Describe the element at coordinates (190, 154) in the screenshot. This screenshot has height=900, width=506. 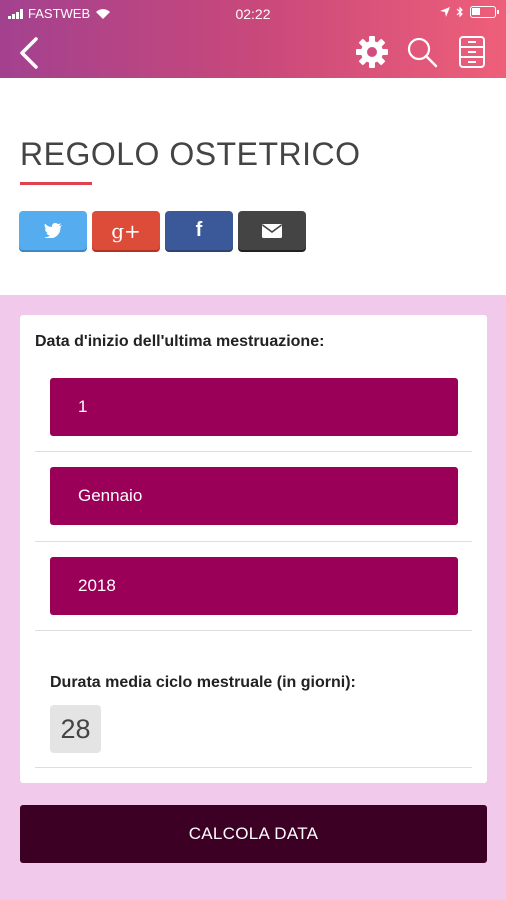
I see `page-title: REGOLO OSTETRICO` at that location.